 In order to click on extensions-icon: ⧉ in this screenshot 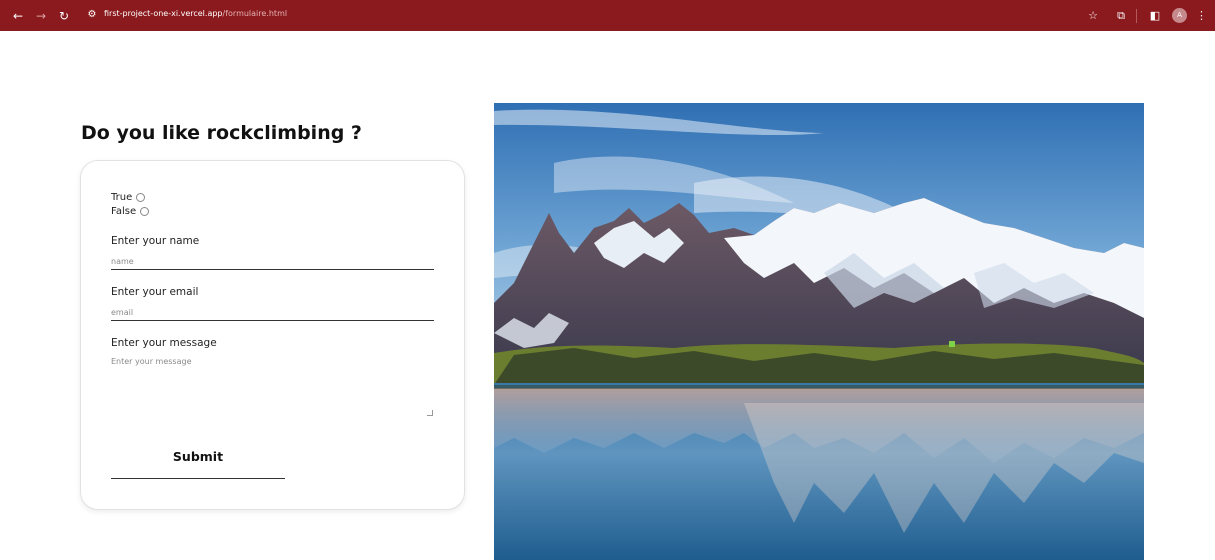, I will do `click(1121, 16)`.